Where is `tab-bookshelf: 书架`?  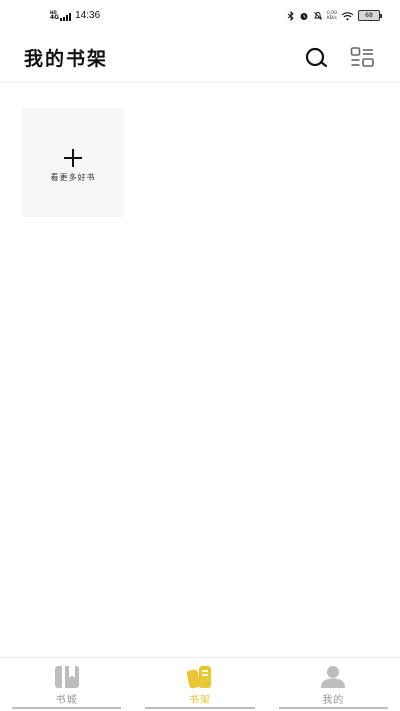
tab-bookshelf: 书架 is located at coordinates (199, 684).